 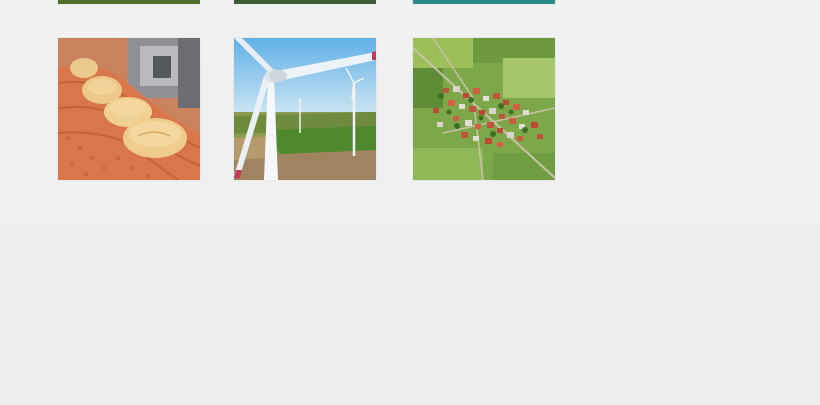 I want to click on wind-turbine-thumbnail, so click(x=305, y=109).